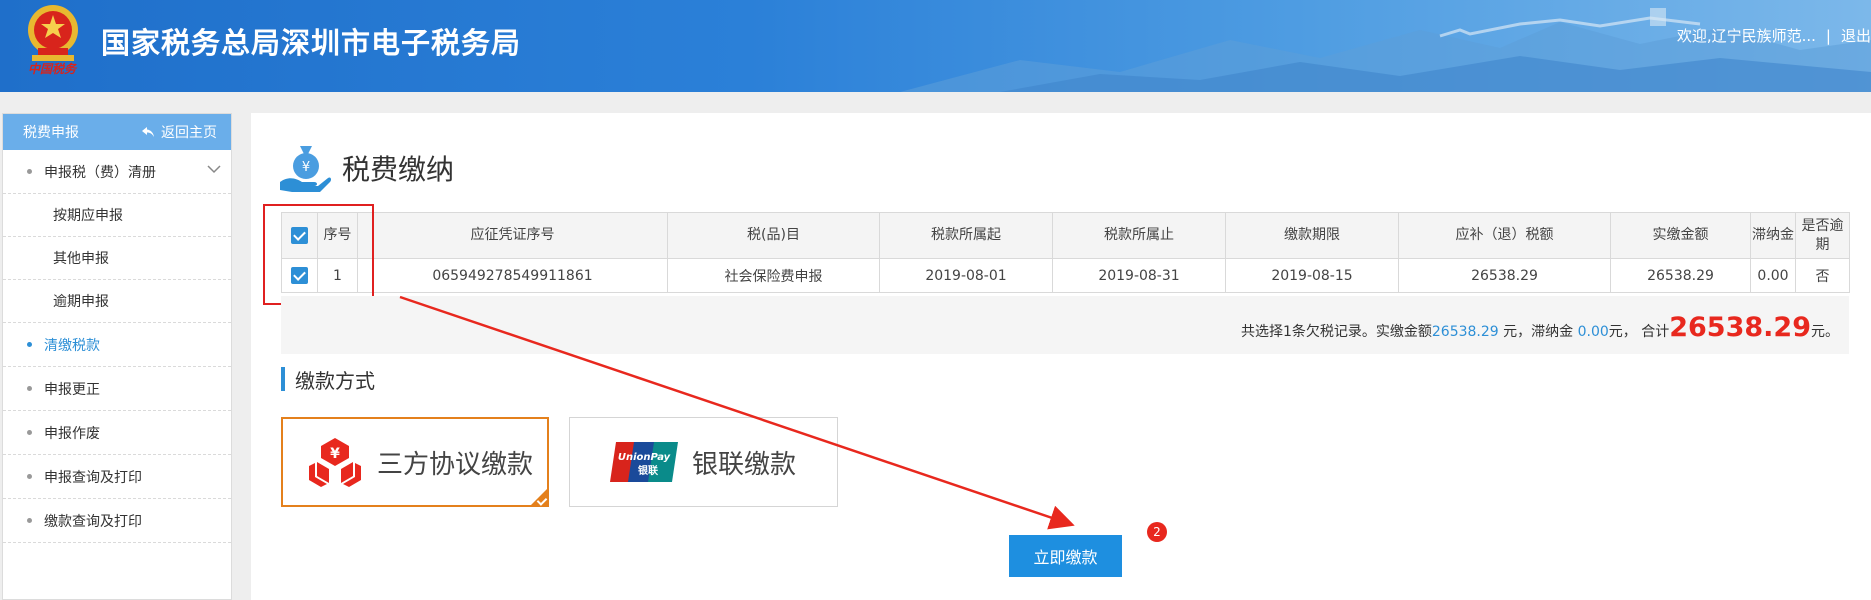 The height and width of the screenshot is (600, 1871). Describe the element at coordinates (117, 258) in the screenshot. I see `sidebar-item-other-declaration: 其他申报` at that location.